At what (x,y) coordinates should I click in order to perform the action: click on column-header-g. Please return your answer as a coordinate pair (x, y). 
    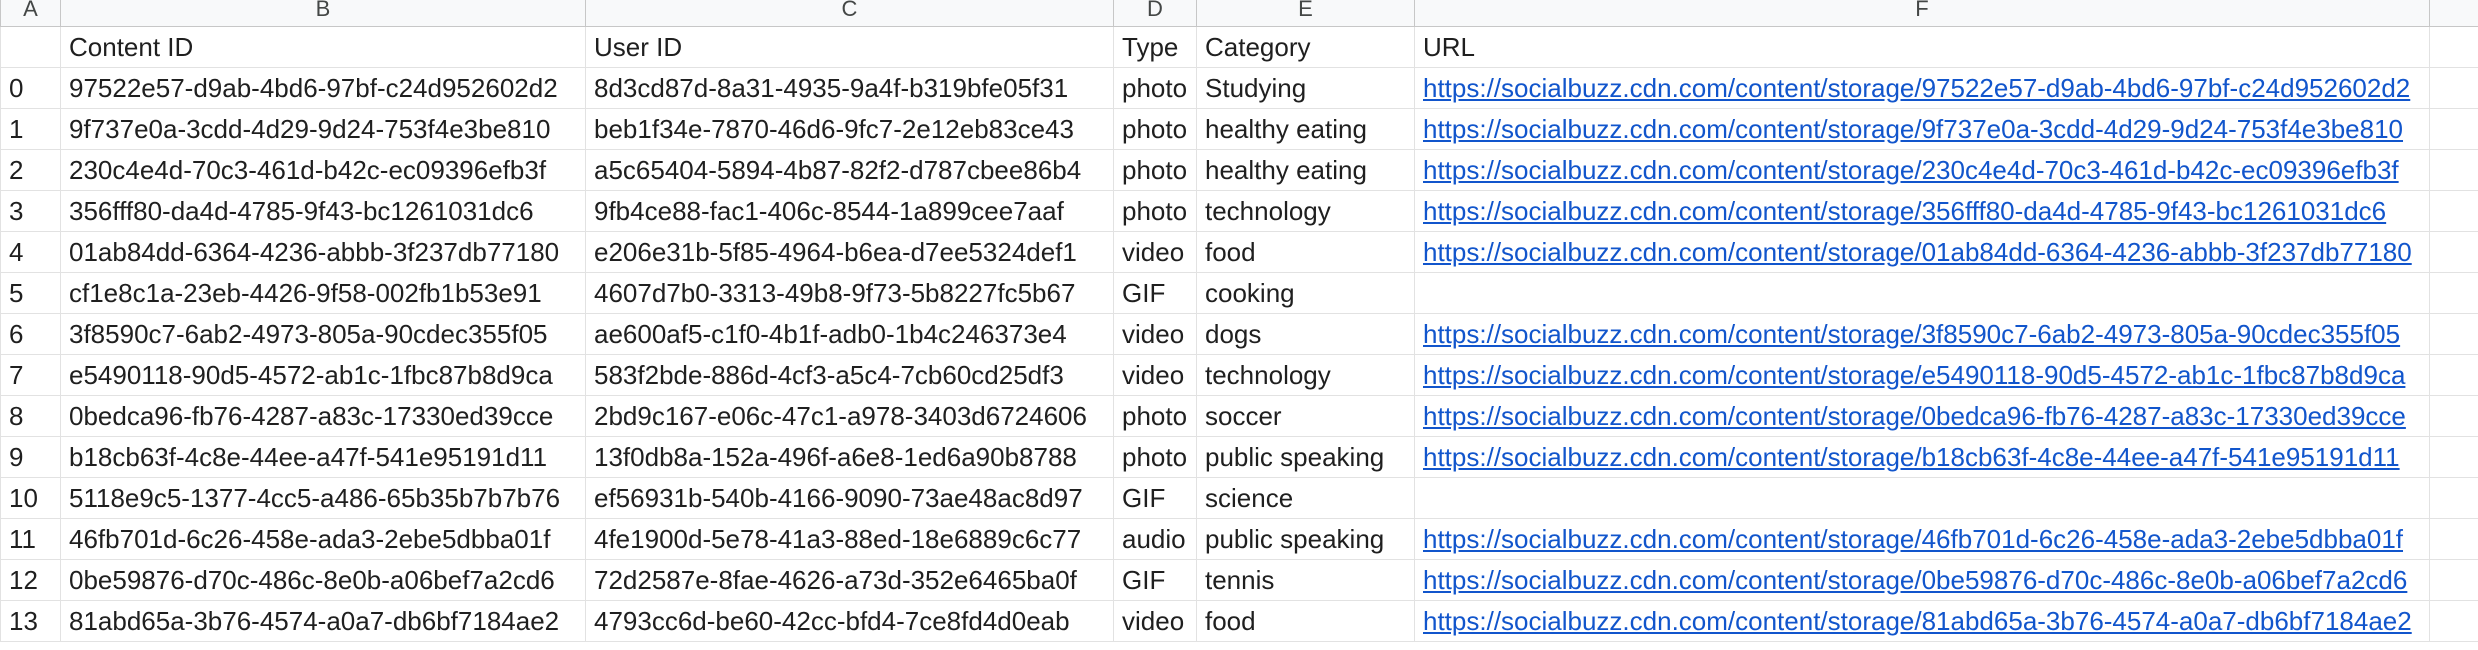
    Looking at the image, I should click on (2453, 13).